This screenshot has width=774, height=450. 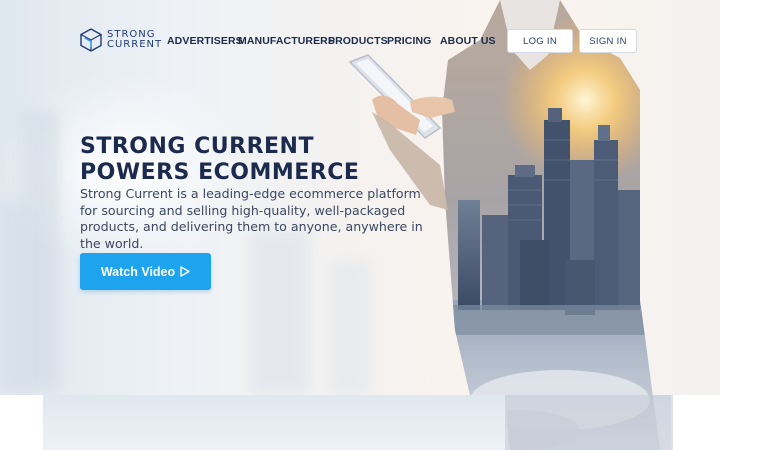 I want to click on signin-button: SIGN IN, so click(x=608, y=41).